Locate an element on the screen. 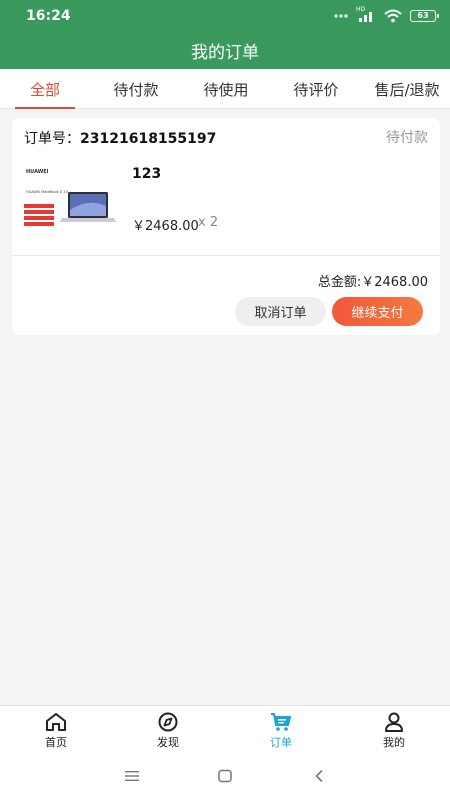 This screenshot has width=450, height=800. total-label: 总金额: is located at coordinates (339, 282).